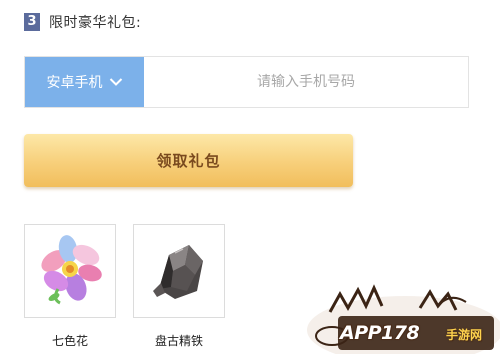  Describe the element at coordinates (400, 313) in the screenshot. I see `site-watermark: APP178 手游网` at that location.